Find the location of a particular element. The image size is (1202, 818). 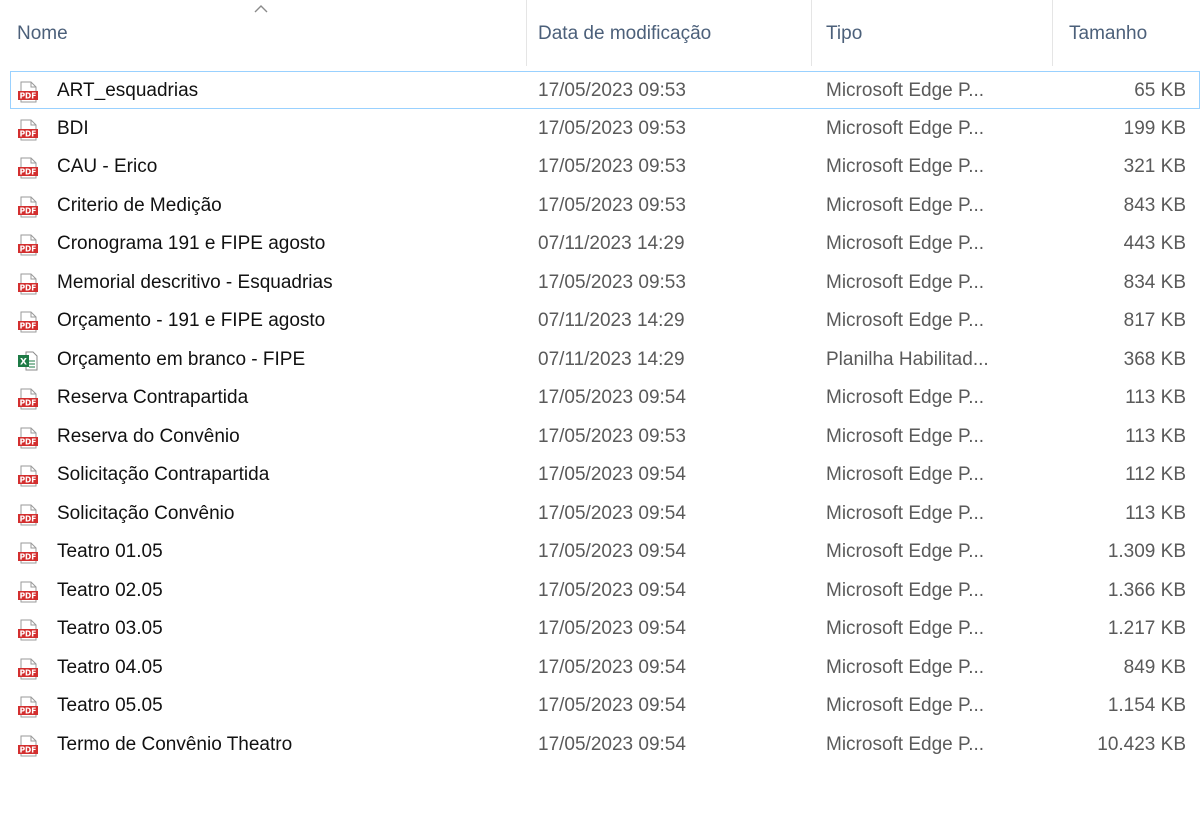

file-modified-date: 07/11/2023 14:29 is located at coordinates (611, 320).